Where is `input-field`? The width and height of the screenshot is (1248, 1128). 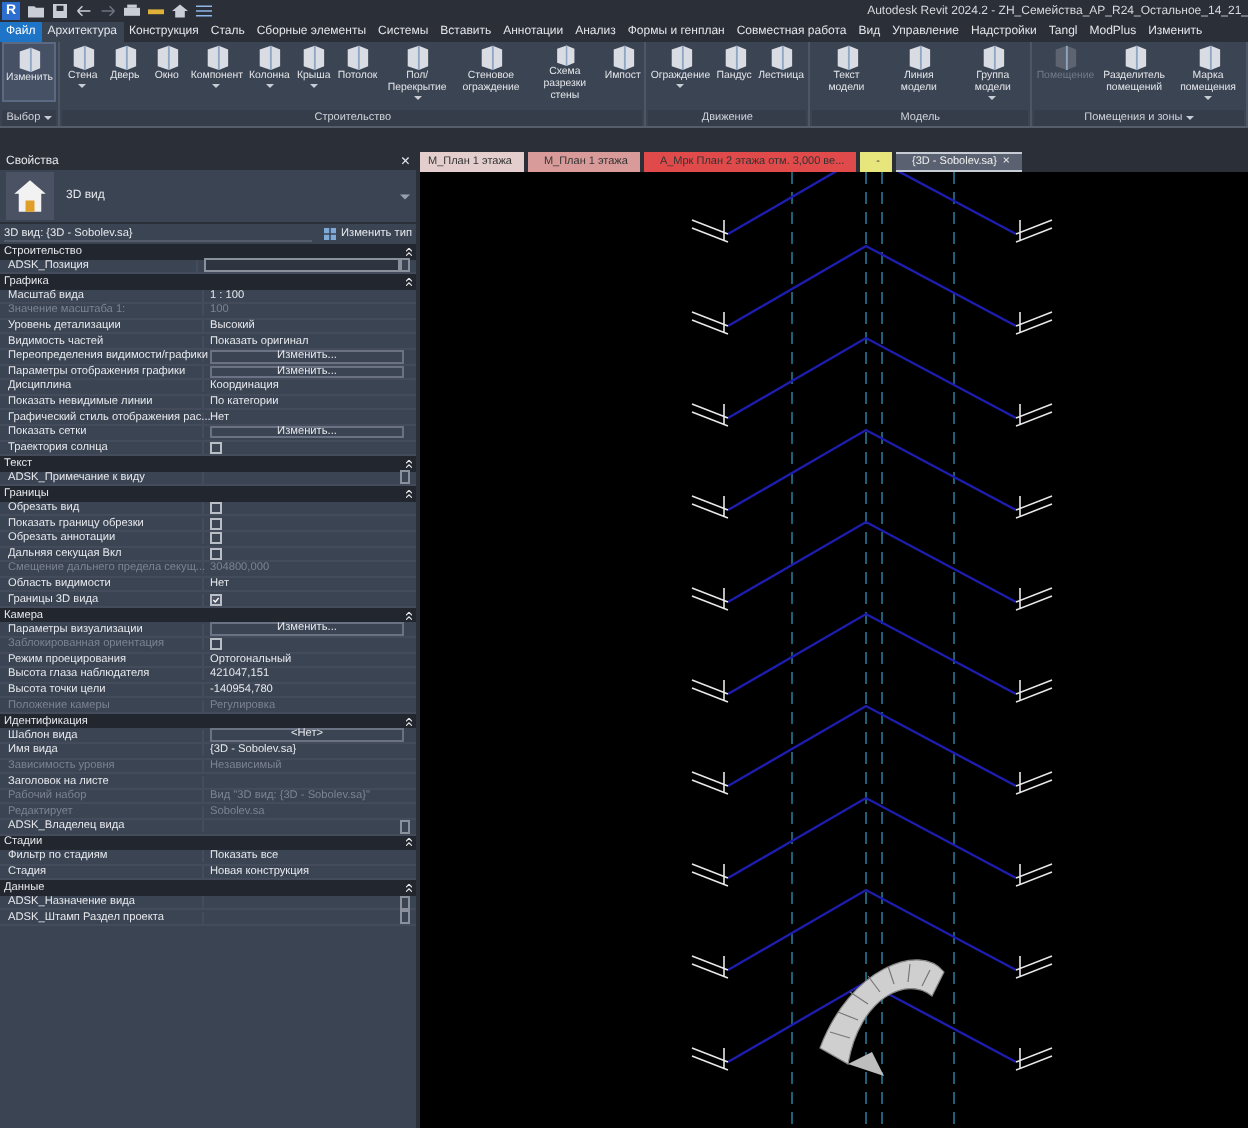 input-field is located at coordinates (302, 265).